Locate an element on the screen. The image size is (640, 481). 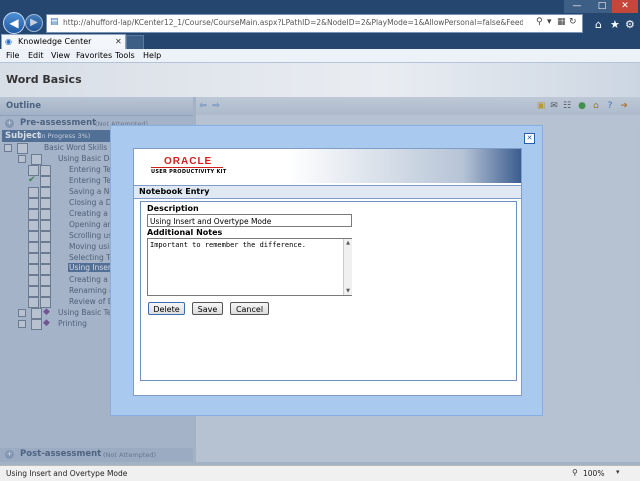
close-window-button: ✕ is located at coordinates (625, 6).